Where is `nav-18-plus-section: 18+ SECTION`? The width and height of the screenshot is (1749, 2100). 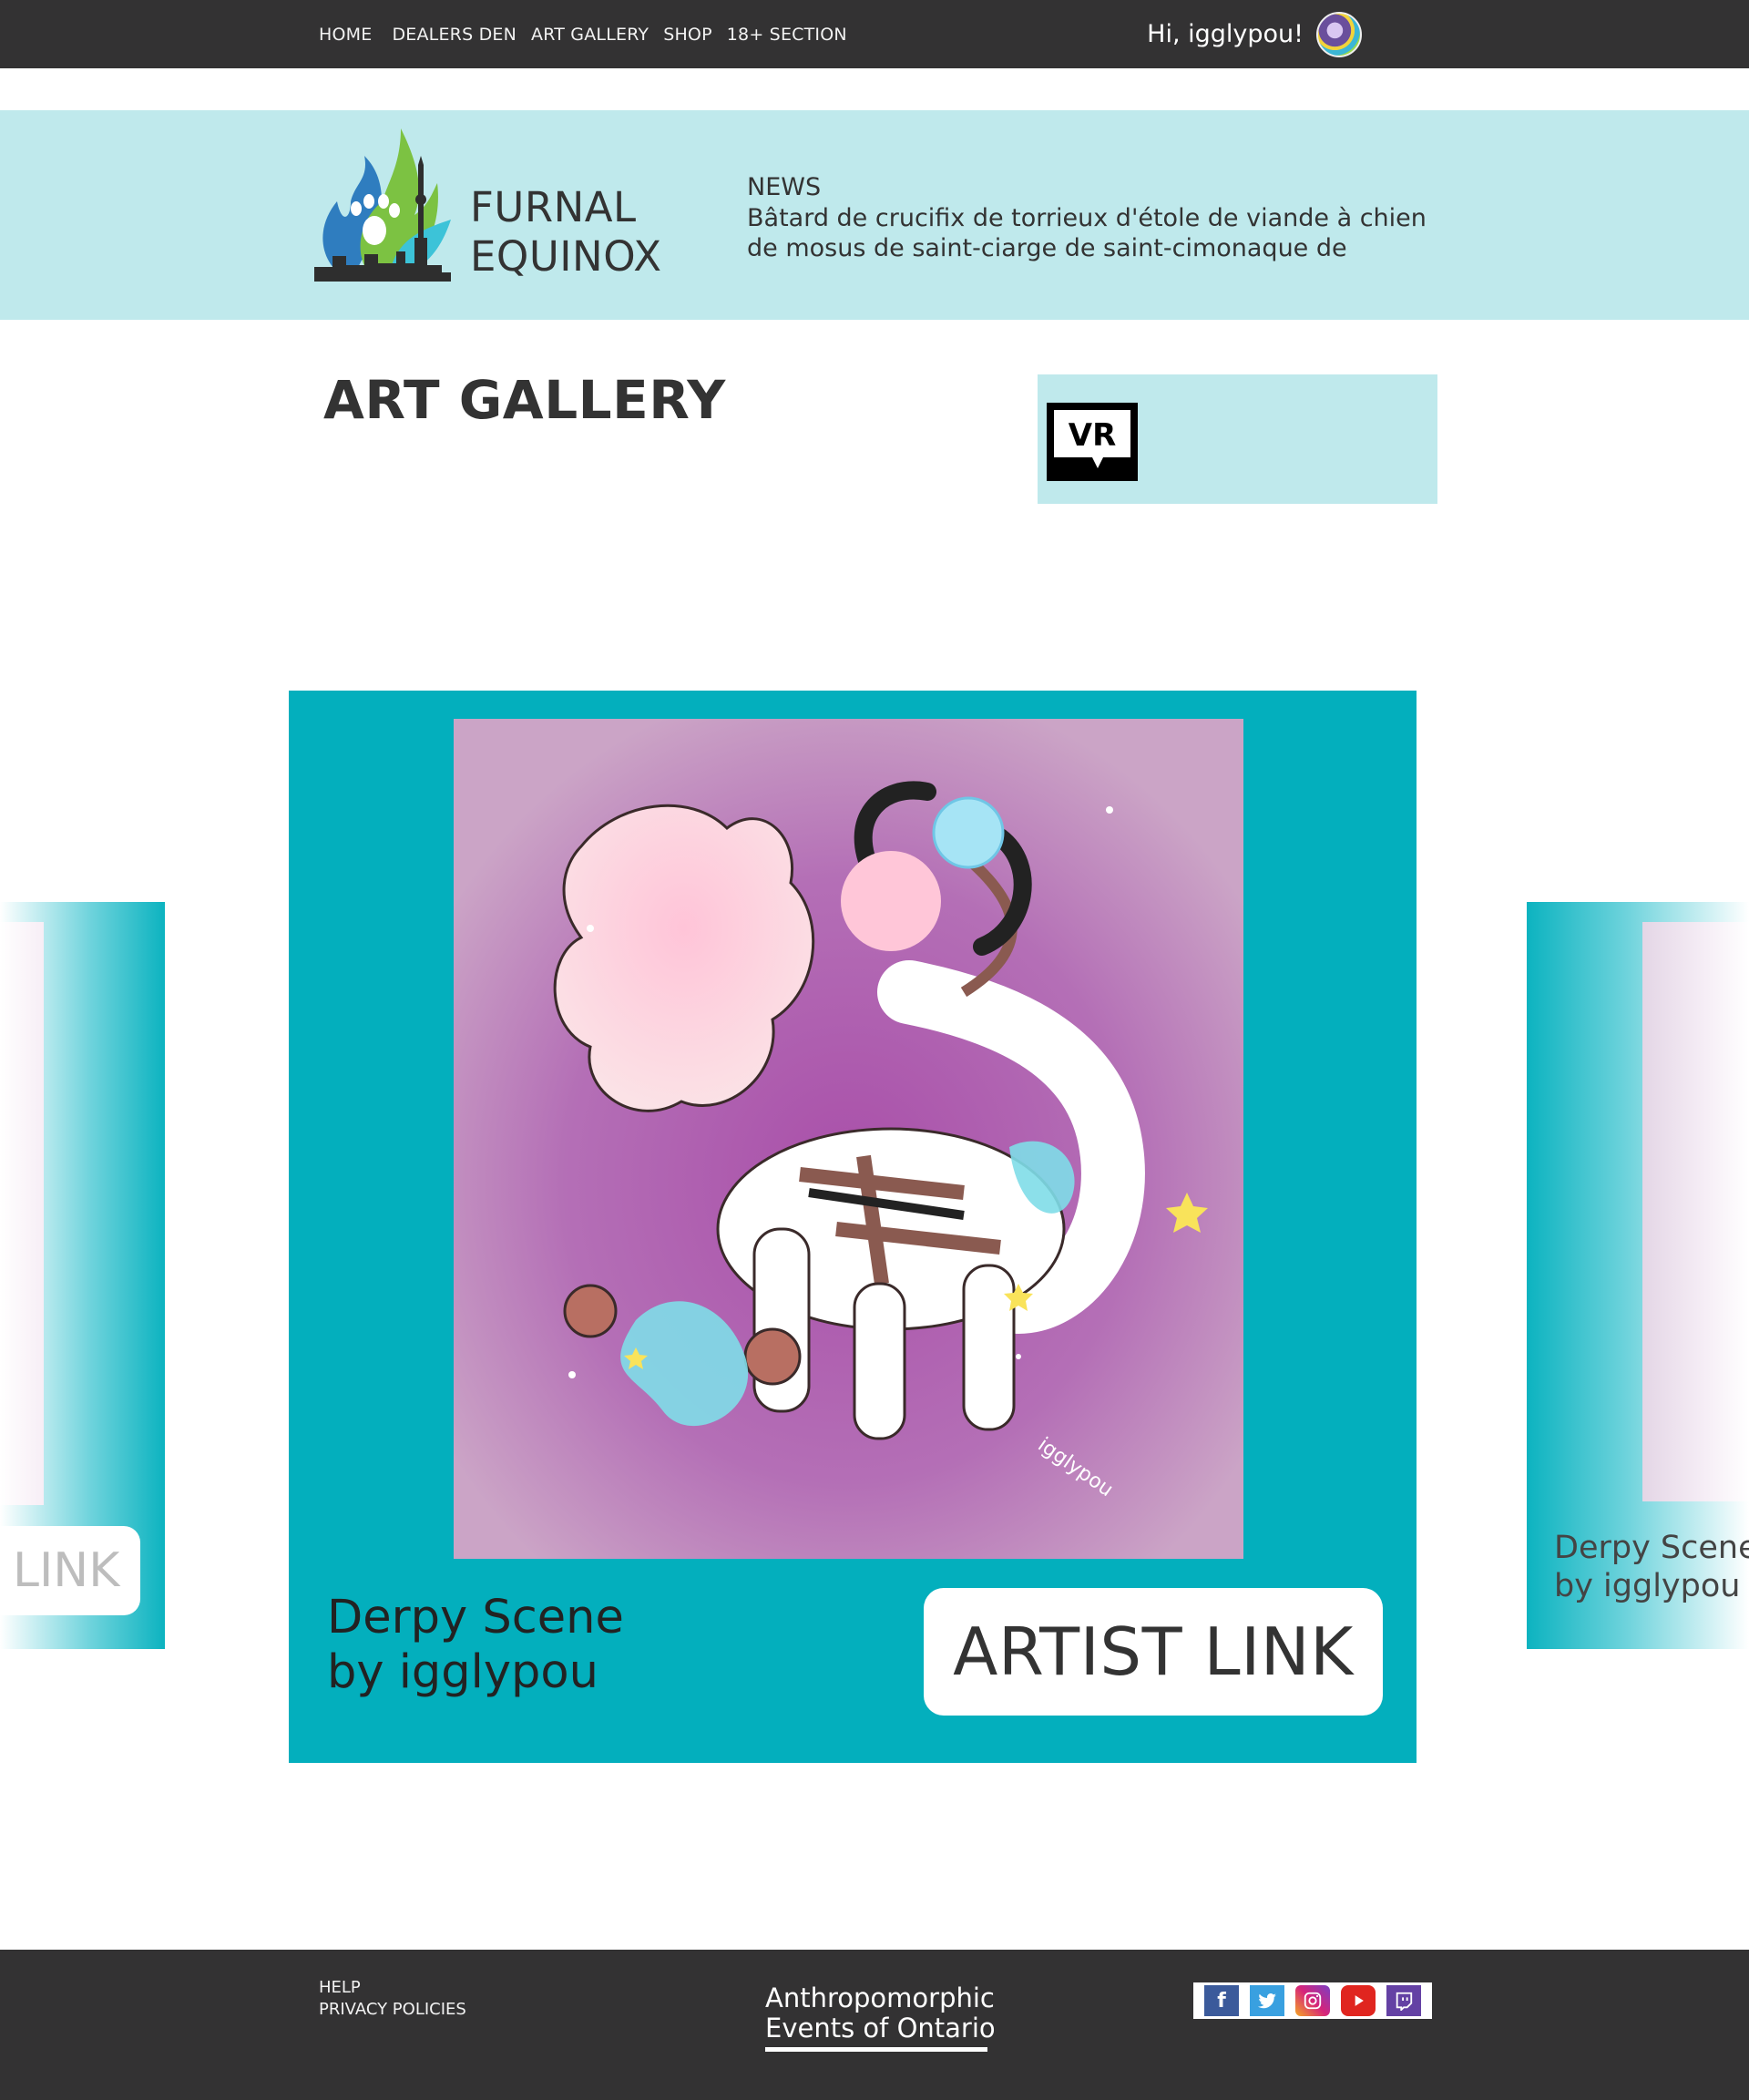 nav-18-plus-section: 18+ SECTION is located at coordinates (787, 35).